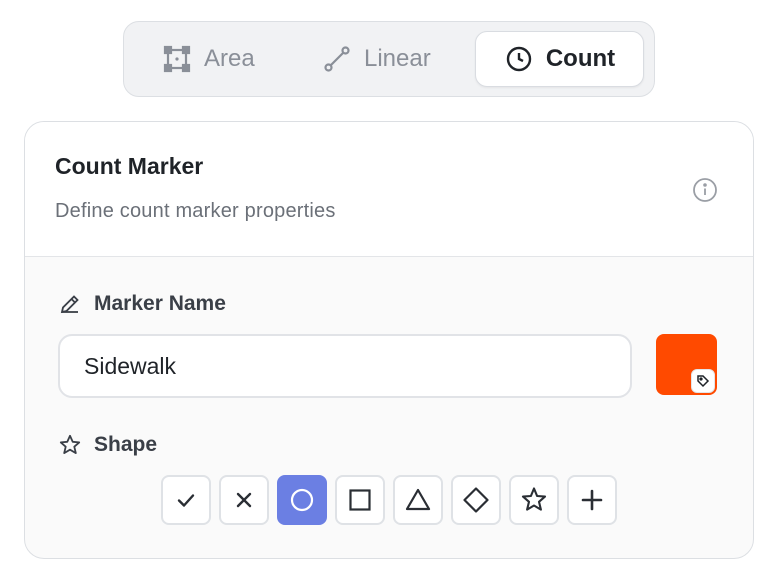 This screenshot has width=784, height=586. I want to click on shape-option-check, so click(186, 500).